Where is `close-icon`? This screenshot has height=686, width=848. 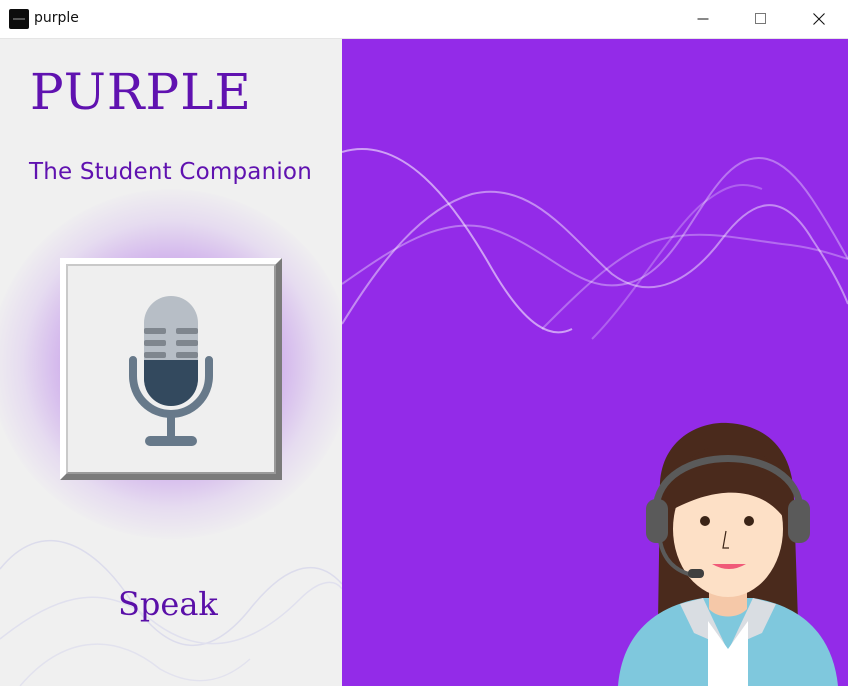
close-icon is located at coordinates (819, 19).